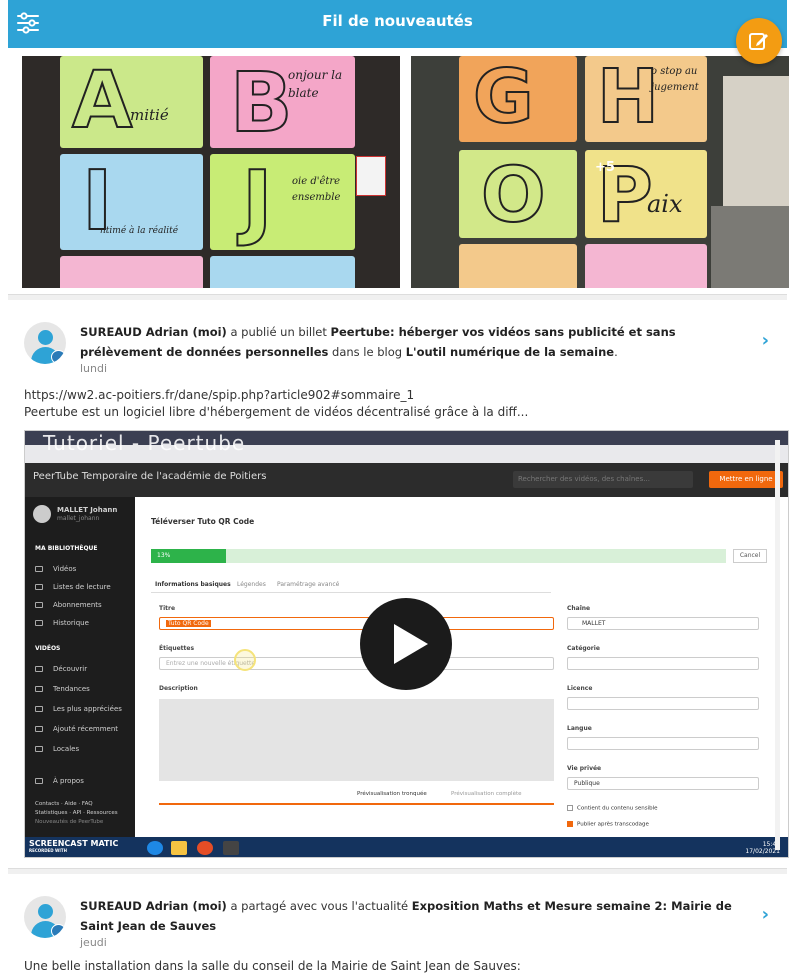 Image resolution: width=795 pixels, height=978 pixels. I want to click on video-overlay-title: Tutoriel - Peertube, so click(144, 443).